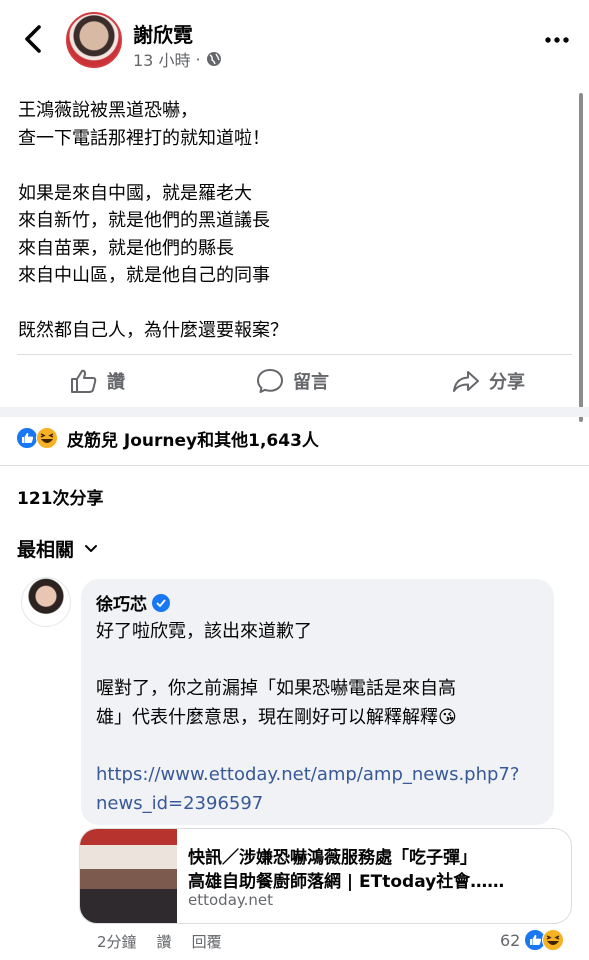 The width and height of the screenshot is (589, 960). What do you see at coordinates (91, 548) in the screenshot?
I see `chevron-down-icon` at bounding box center [91, 548].